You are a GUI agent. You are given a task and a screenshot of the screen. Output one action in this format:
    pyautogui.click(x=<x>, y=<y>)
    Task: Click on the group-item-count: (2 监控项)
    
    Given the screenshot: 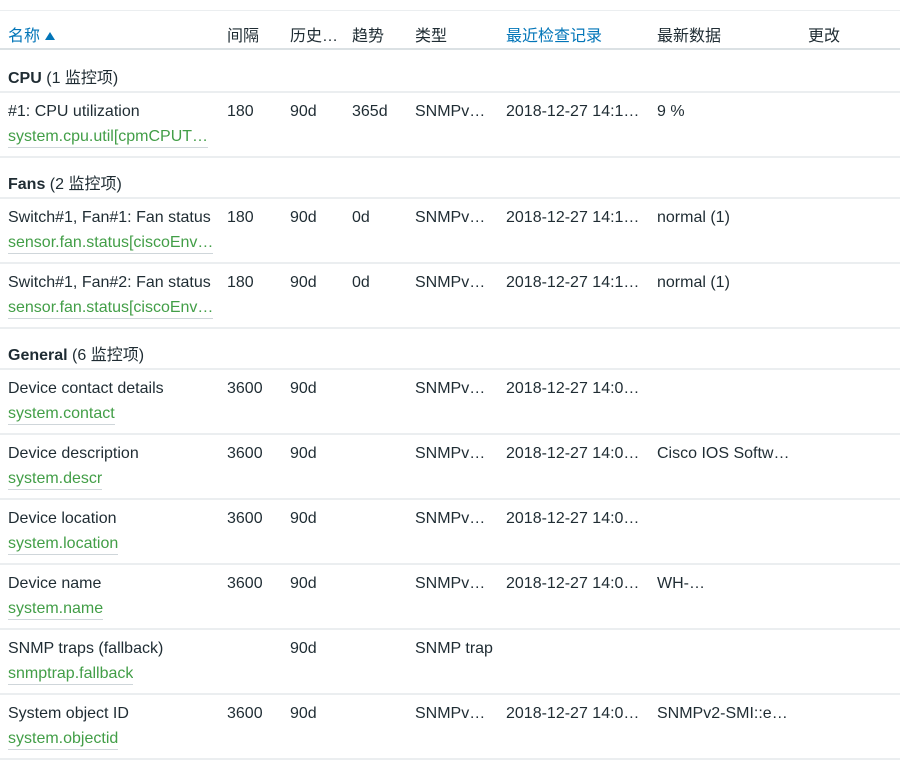 What is the action you would take?
    pyautogui.click(x=85, y=184)
    